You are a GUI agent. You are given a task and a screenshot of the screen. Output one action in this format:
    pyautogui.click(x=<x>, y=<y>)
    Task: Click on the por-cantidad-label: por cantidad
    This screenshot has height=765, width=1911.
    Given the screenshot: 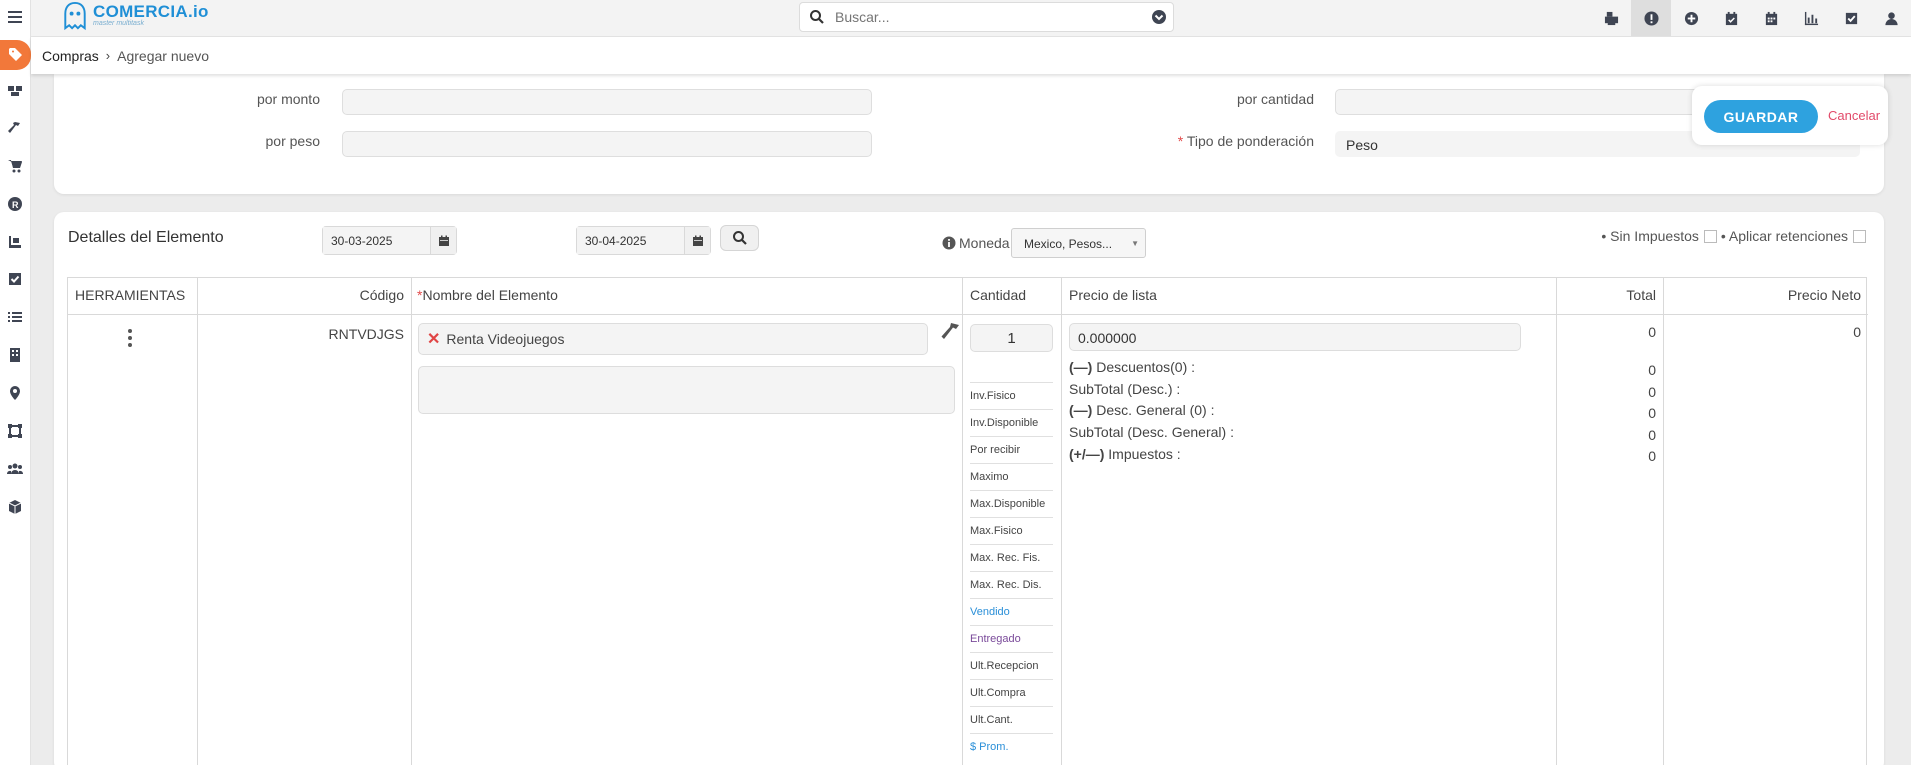 What is the action you would take?
    pyautogui.click(x=1275, y=99)
    